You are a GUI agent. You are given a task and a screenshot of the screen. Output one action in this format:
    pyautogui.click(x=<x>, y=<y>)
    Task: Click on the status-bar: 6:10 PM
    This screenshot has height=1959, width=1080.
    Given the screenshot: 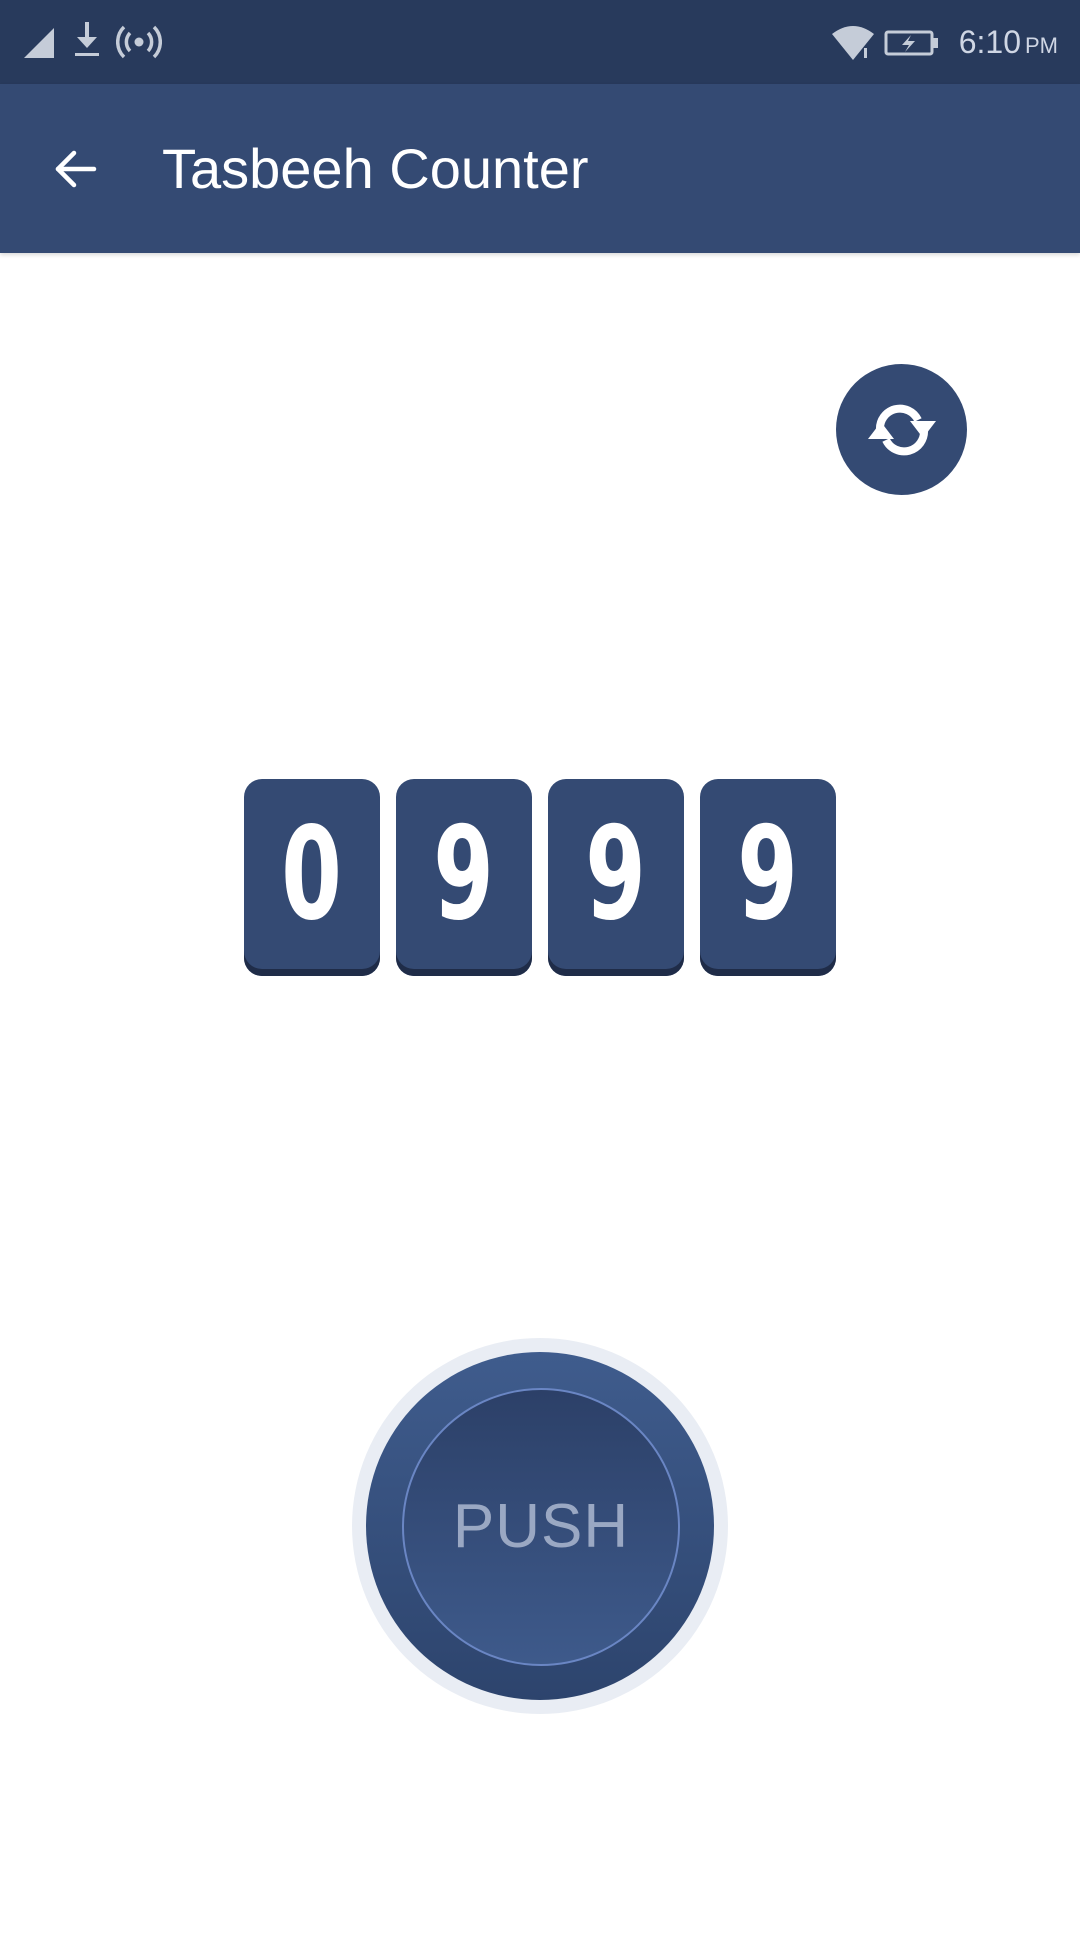 What is the action you would take?
    pyautogui.click(x=540, y=42)
    